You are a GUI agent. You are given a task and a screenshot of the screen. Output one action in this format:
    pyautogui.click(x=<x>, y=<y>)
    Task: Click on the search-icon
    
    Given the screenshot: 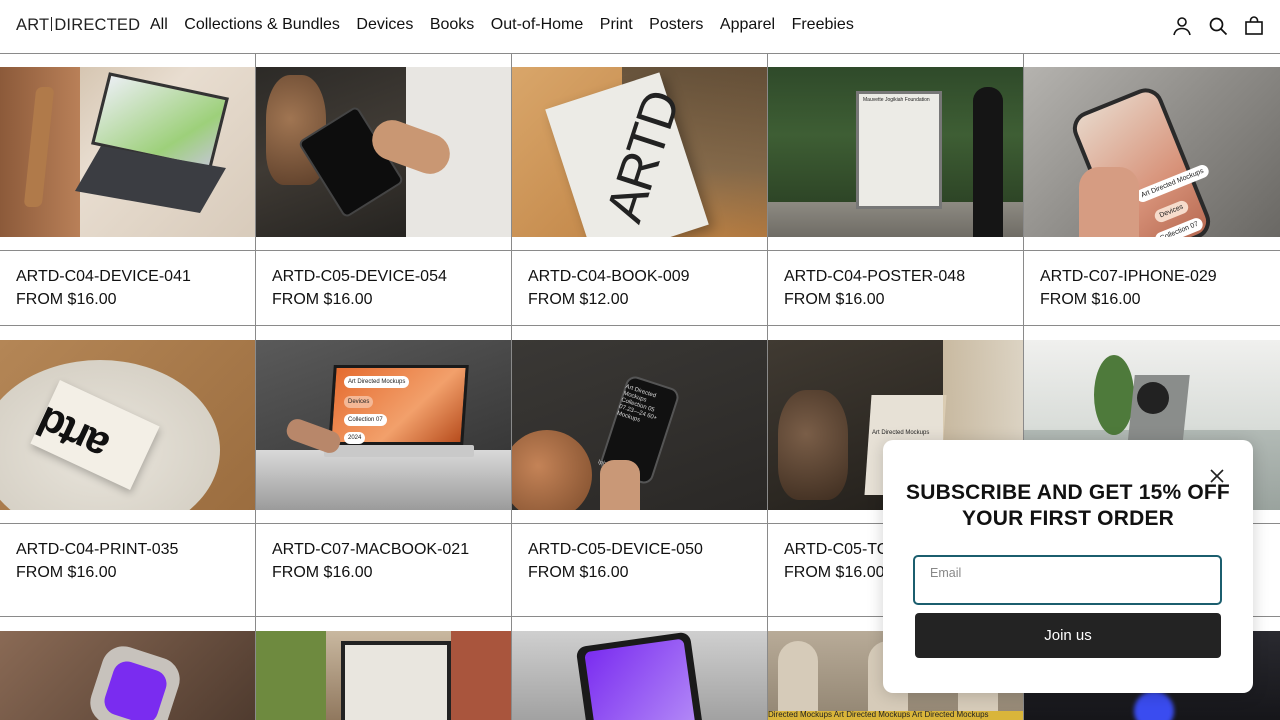 What is the action you would take?
    pyautogui.click(x=1218, y=26)
    